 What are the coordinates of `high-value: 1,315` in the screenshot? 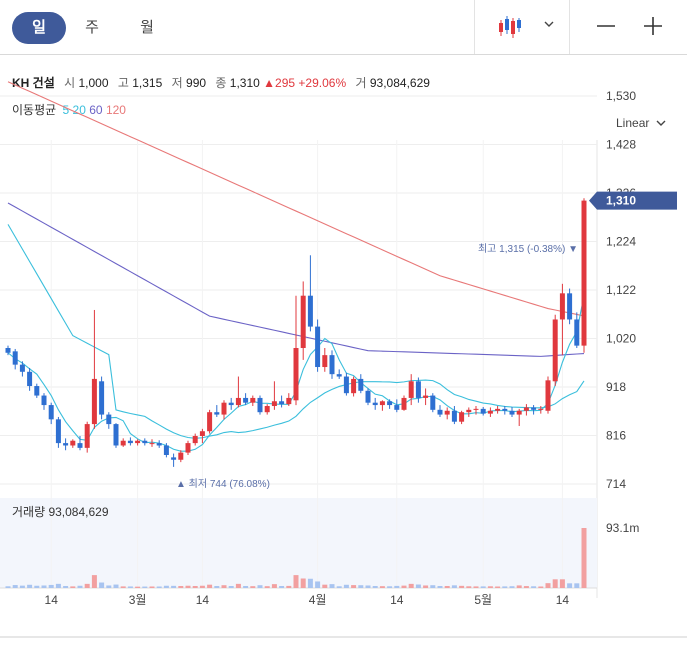 It's located at (147, 83).